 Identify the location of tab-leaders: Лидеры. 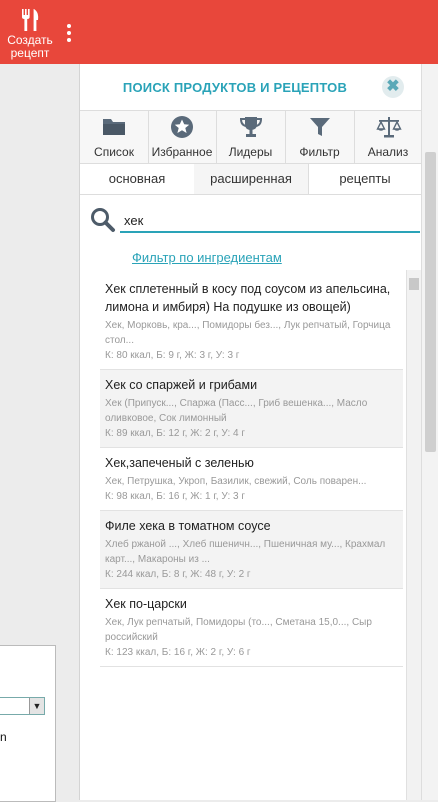
(251, 137).